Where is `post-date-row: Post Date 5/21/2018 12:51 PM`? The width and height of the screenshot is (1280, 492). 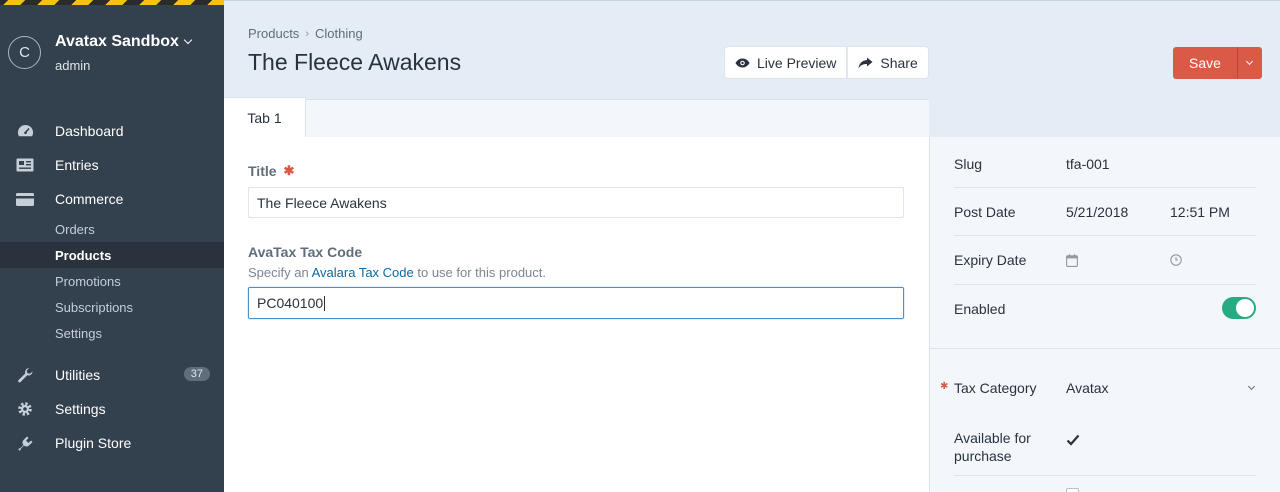
post-date-row: Post Date 5/21/2018 12:51 PM is located at coordinates (1105, 212).